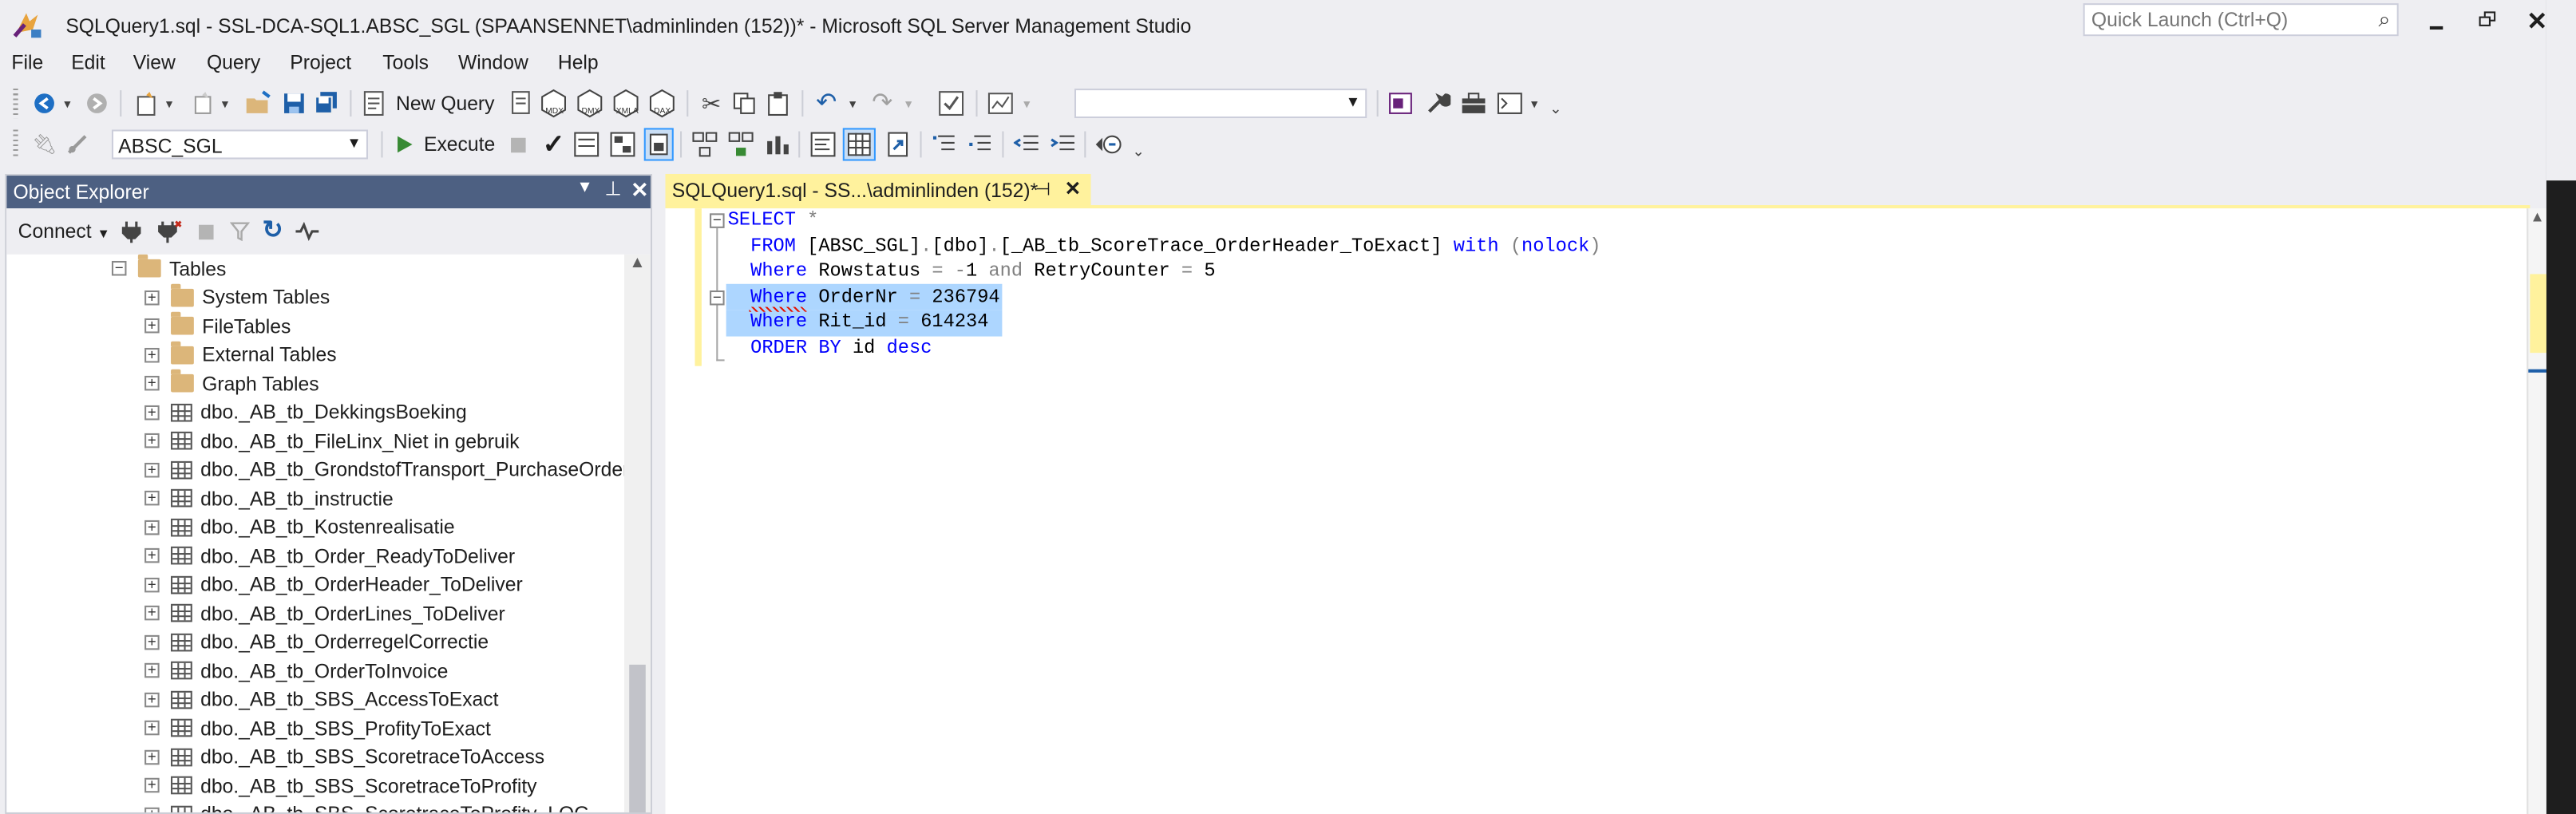 The width and height of the screenshot is (2576, 814). Describe the element at coordinates (248, 728) in the screenshot. I see `tree-table-item: + dbo._AB_tb_SBS_ProfityToExact` at that location.